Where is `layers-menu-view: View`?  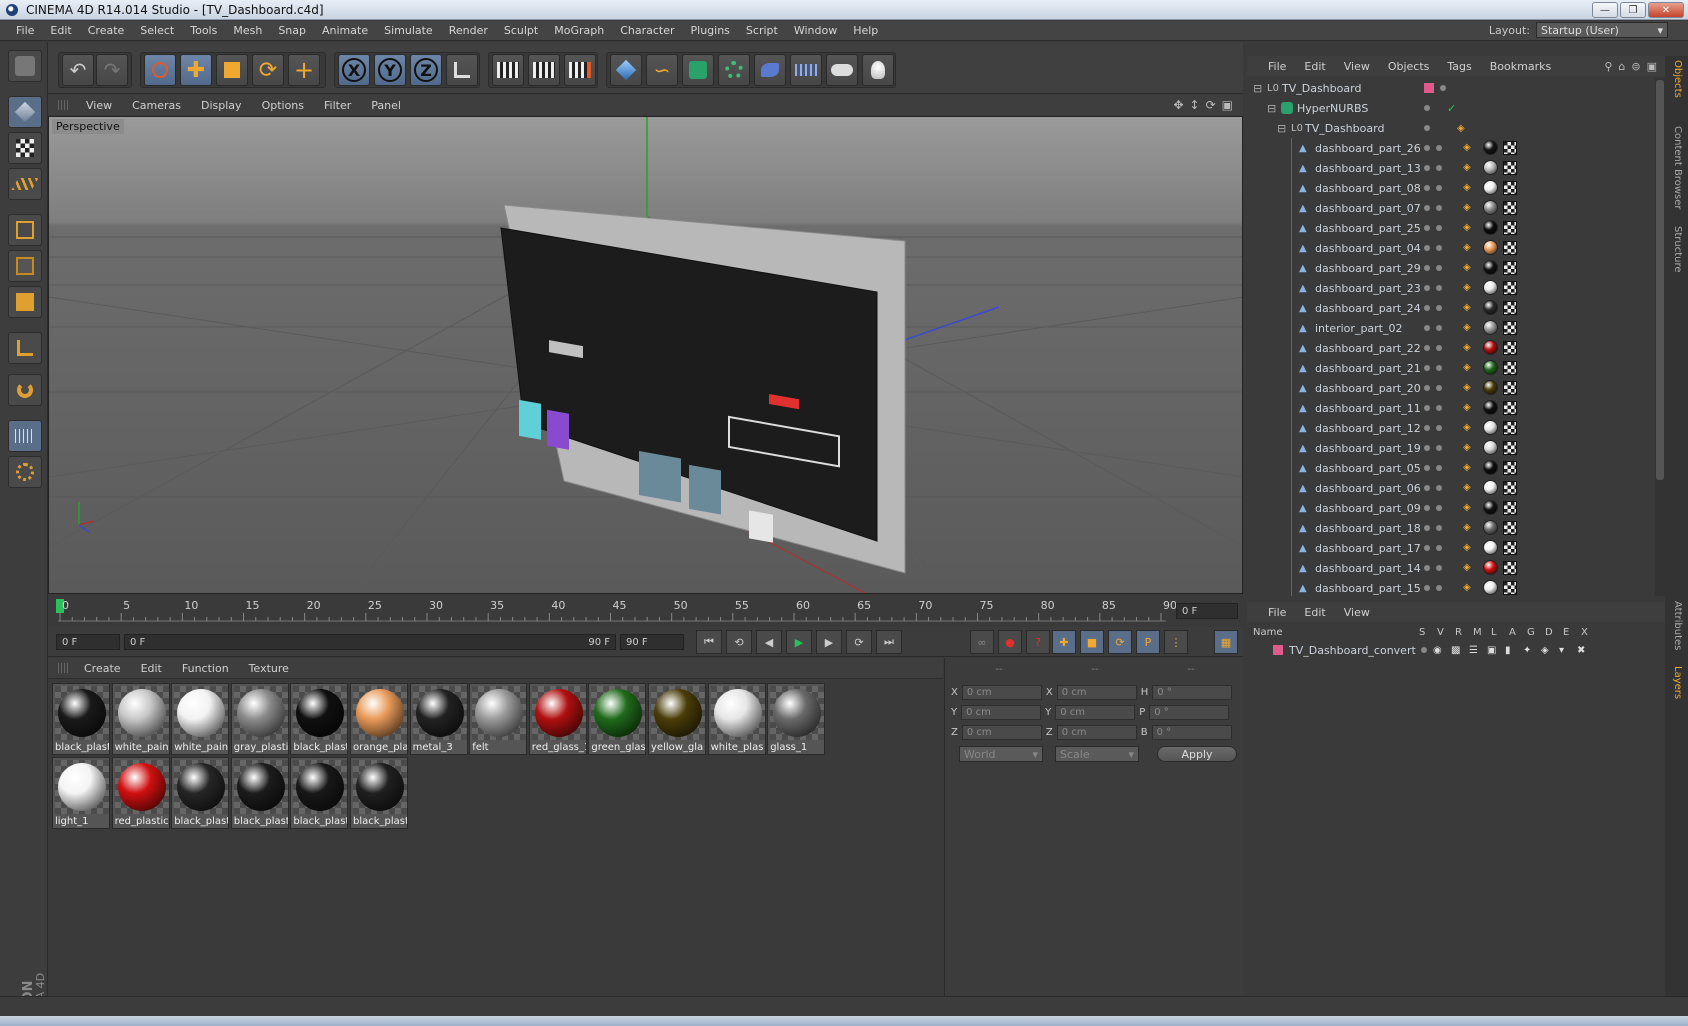 layers-menu-view: View is located at coordinates (1357, 612).